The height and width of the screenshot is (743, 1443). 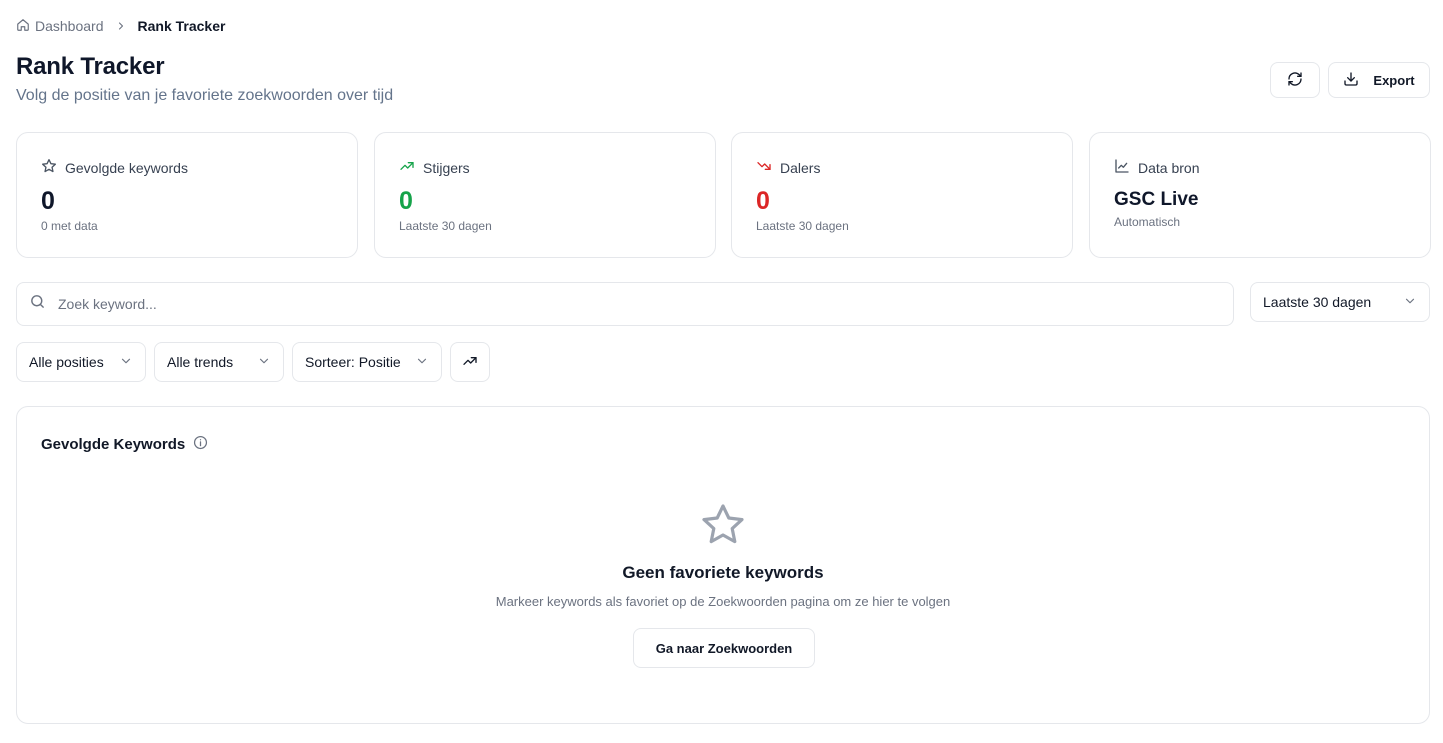 What do you see at coordinates (723, 572) in the screenshot?
I see `empty-state-title: Geen favoriete keywords` at bounding box center [723, 572].